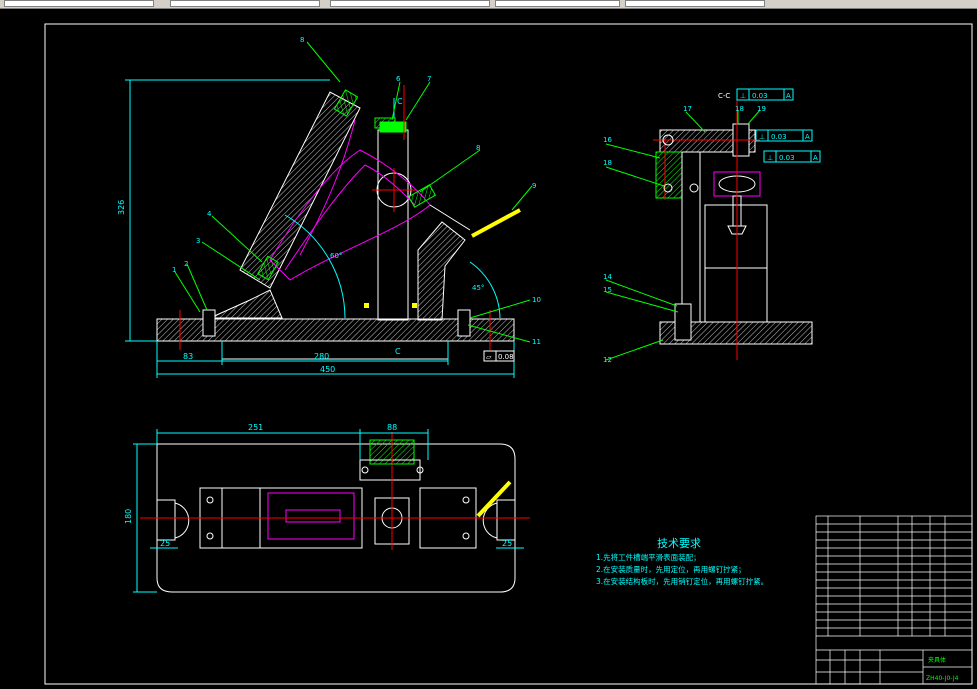 The width and height of the screenshot is (977, 689). What do you see at coordinates (496, 223) in the screenshot?
I see `clamp-handle` at bounding box center [496, 223].